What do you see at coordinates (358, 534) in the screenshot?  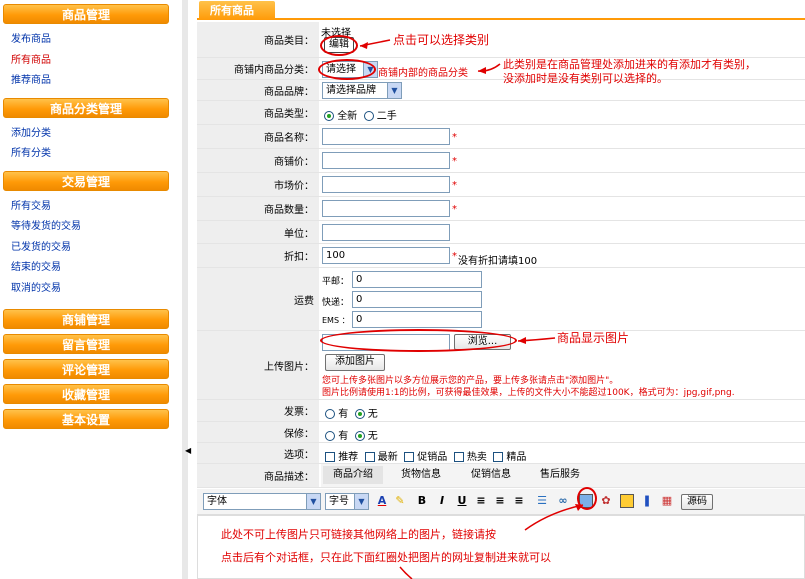 I see `annotation-text: 此处不可上传图片只可链接其他网络上的图片，链接请按` at bounding box center [358, 534].